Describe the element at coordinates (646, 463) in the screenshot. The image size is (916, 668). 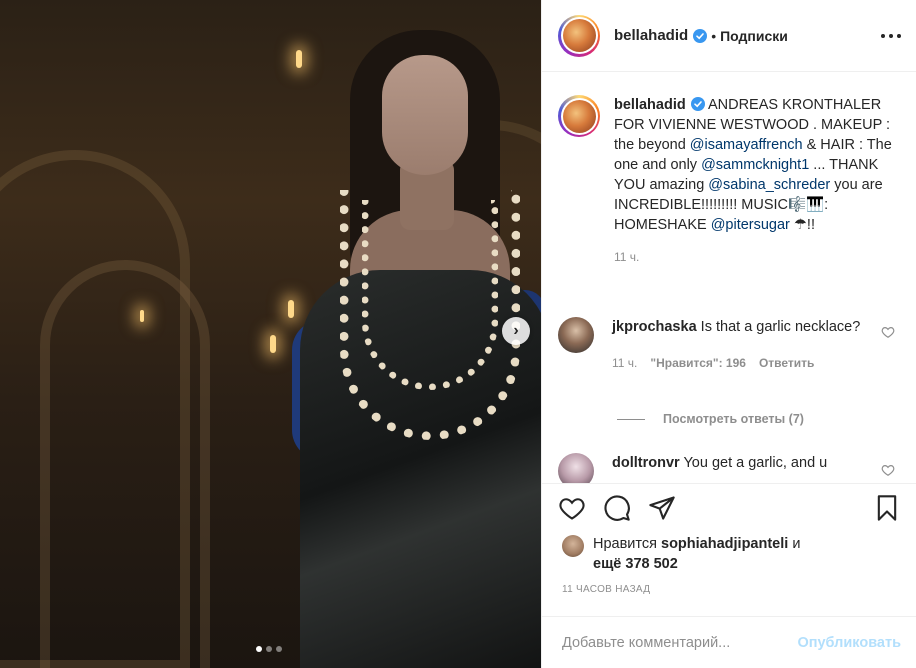
I see `comment-username: dolltronvr` at that location.